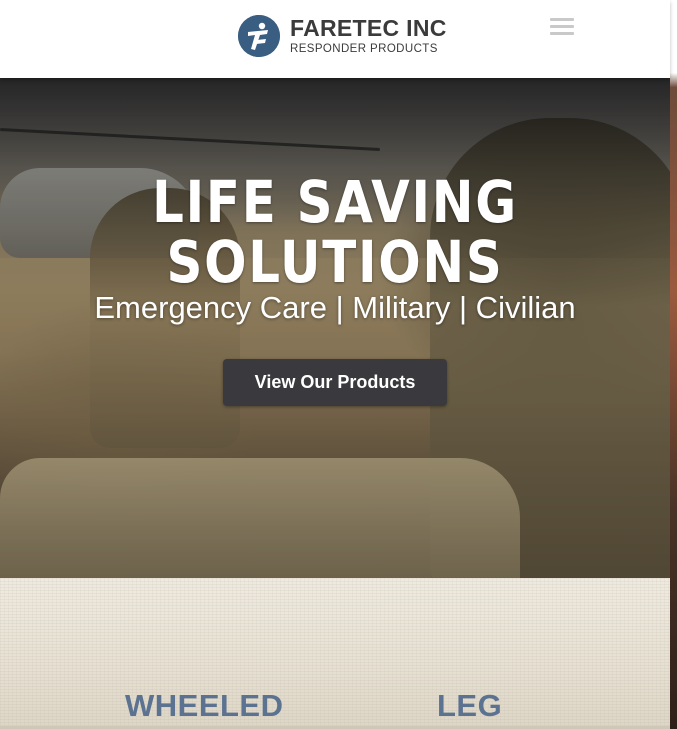  What do you see at coordinates (335, 307) in the screenshot?
I see `hero-subtitle: Emergency Care | Military | Civilian` at bounding box center [335, 307].